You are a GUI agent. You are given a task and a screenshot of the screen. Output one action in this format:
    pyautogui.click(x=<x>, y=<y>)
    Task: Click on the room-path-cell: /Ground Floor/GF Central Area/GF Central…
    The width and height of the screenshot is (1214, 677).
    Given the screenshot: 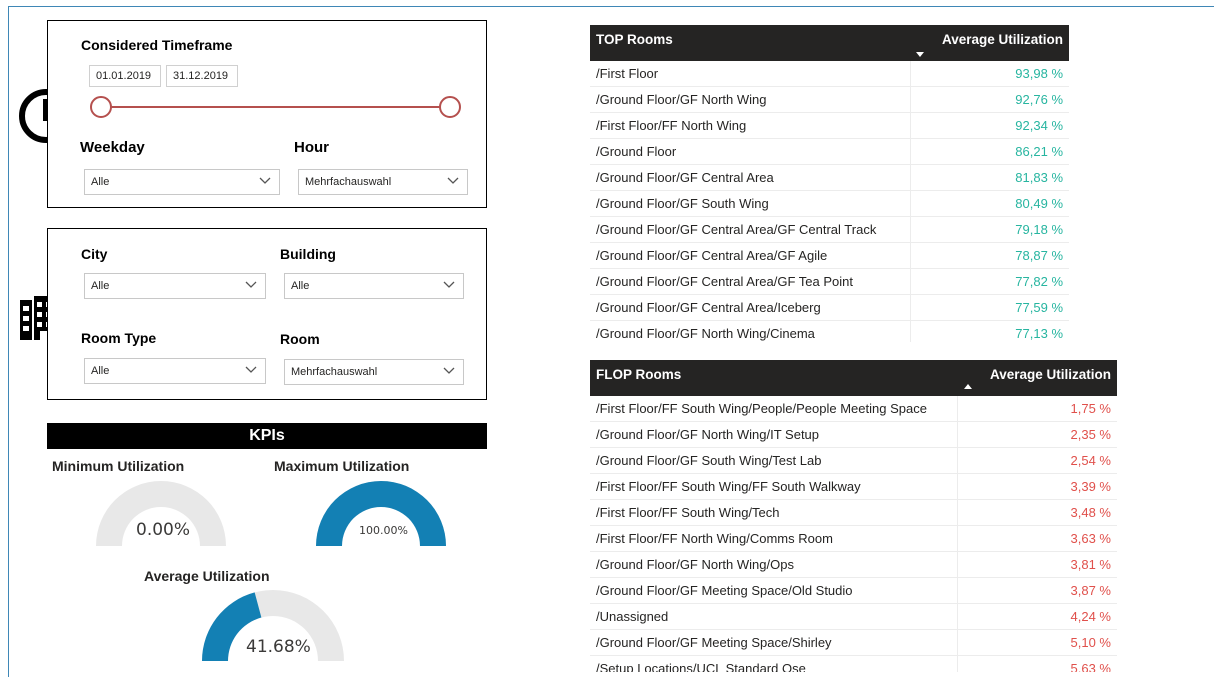 What is the action you would take?
    pyautogui.click(x=736, y=229)
    